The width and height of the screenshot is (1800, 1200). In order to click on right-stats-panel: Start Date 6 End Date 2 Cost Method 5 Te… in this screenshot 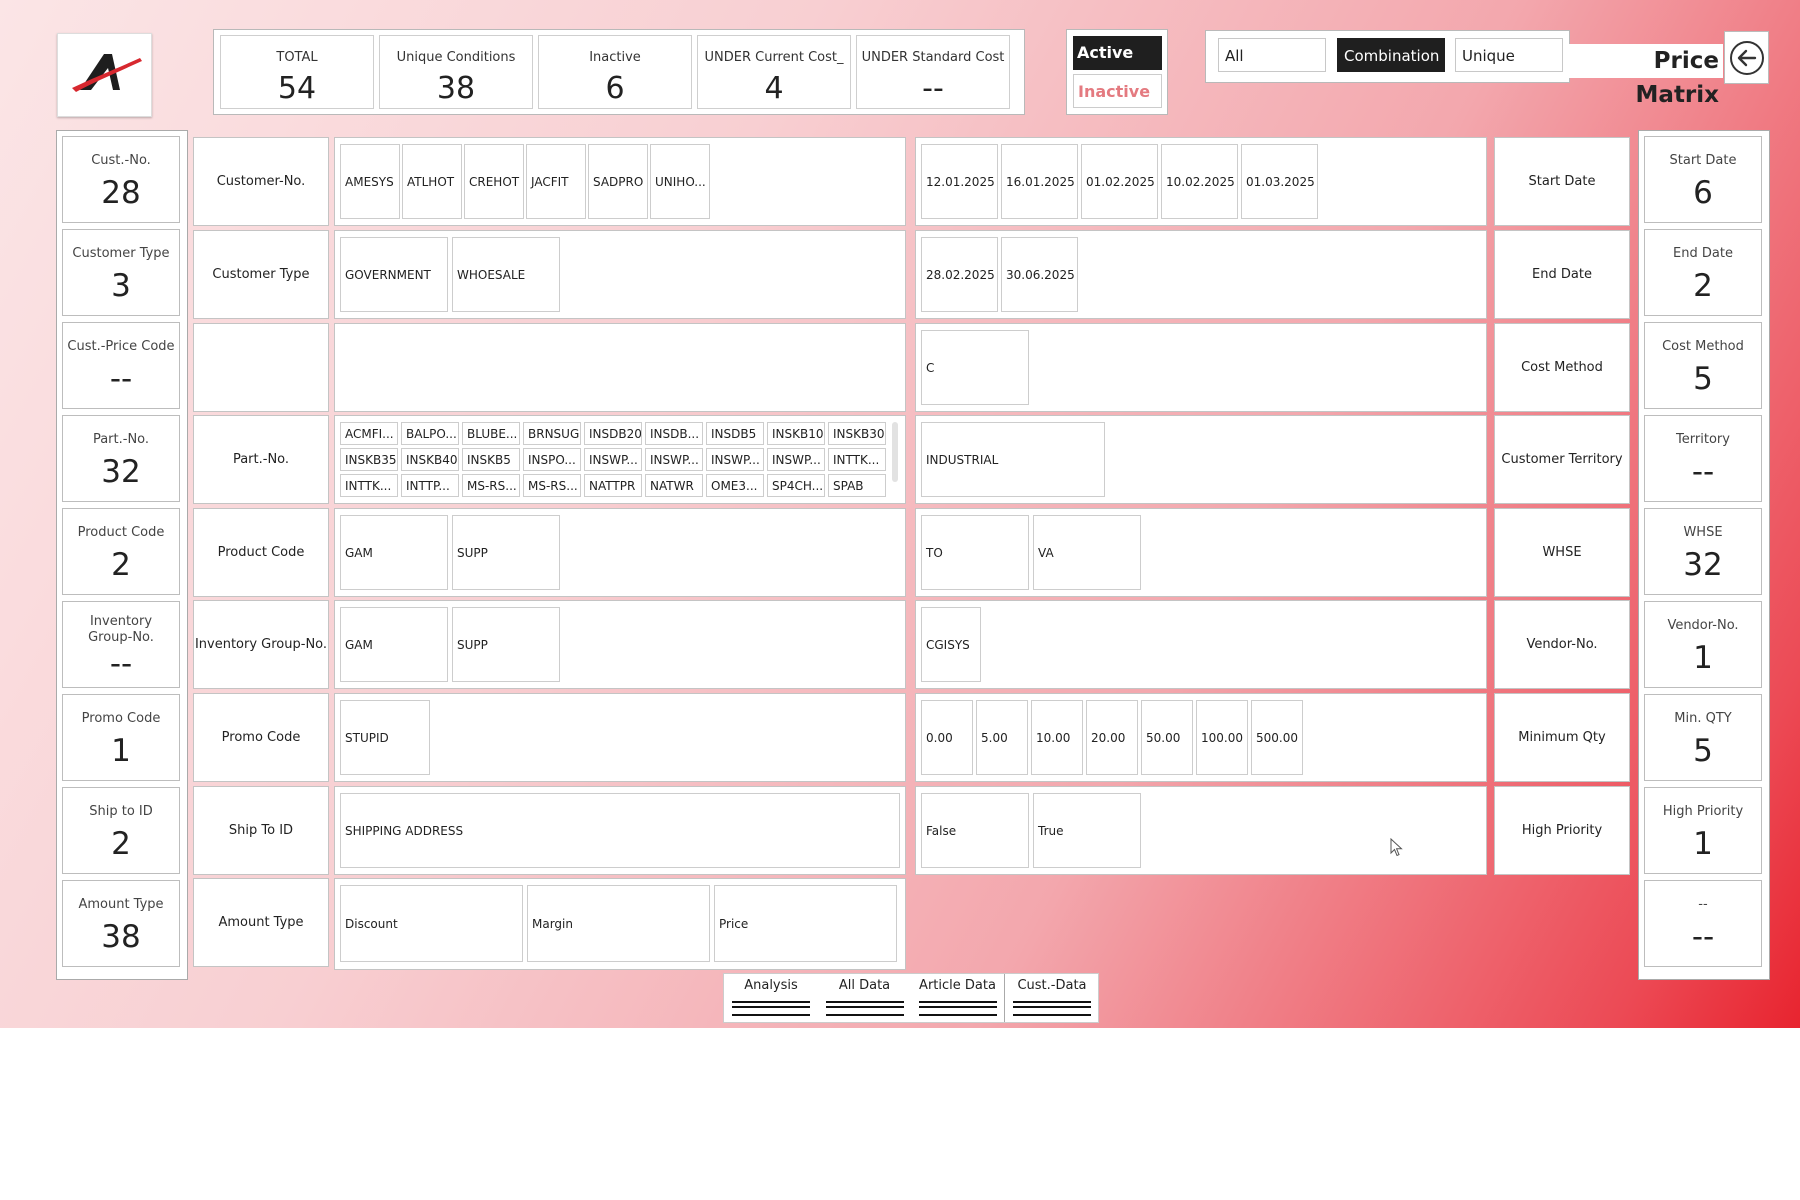, I will do `click(1704, 555)`.